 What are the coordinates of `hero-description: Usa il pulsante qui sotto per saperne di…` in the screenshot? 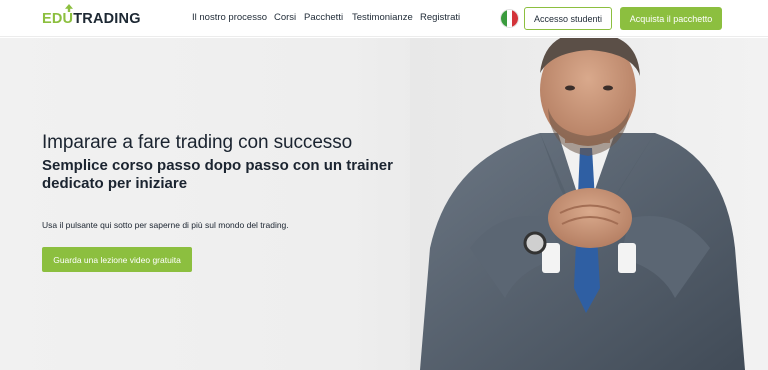 It's located at (165, 225).